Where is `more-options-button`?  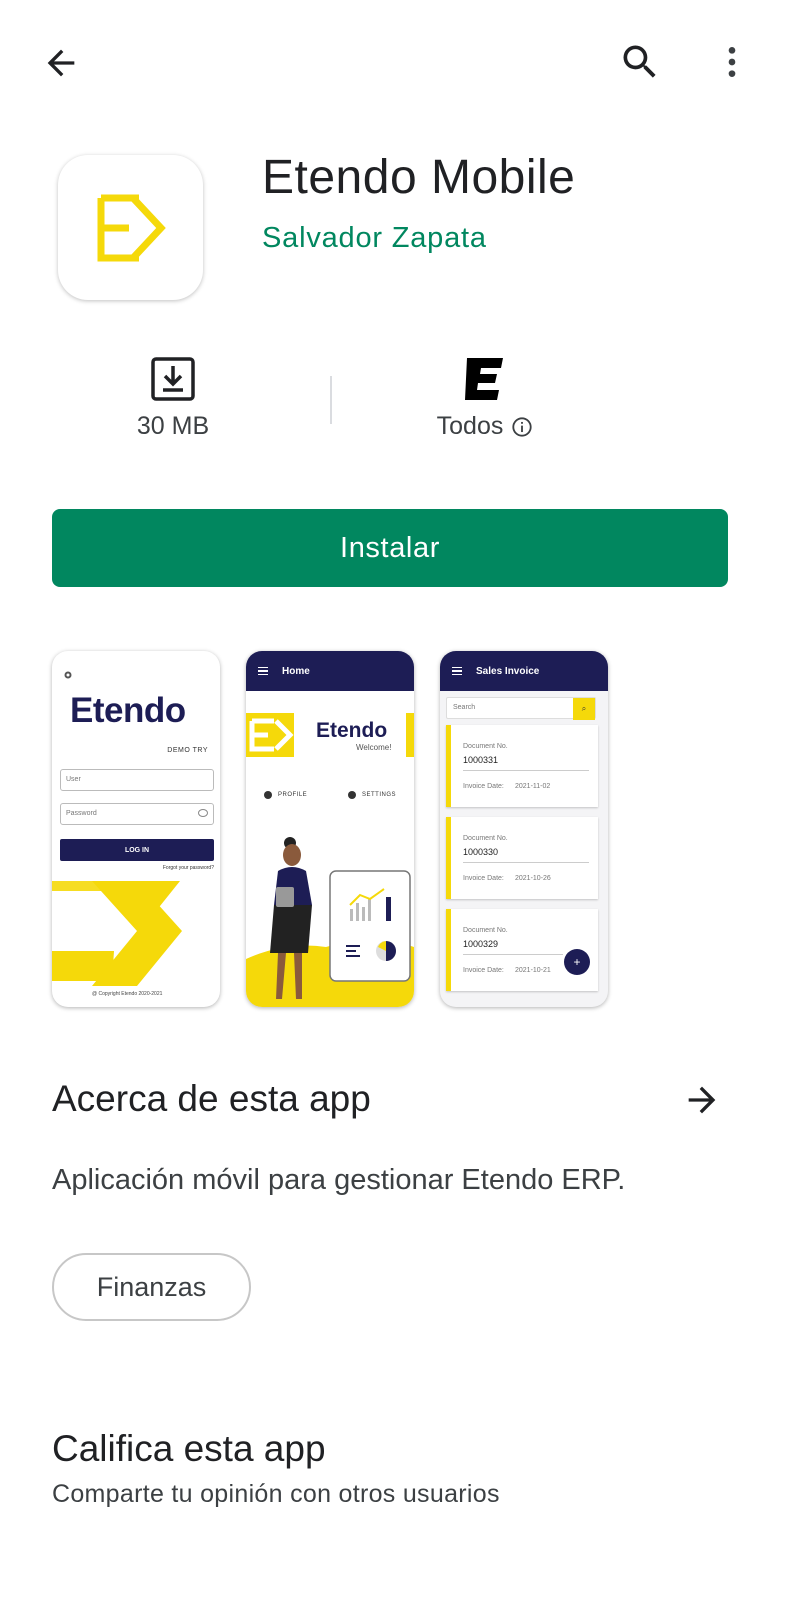 more-options-button is located at coordinates (732, 62).